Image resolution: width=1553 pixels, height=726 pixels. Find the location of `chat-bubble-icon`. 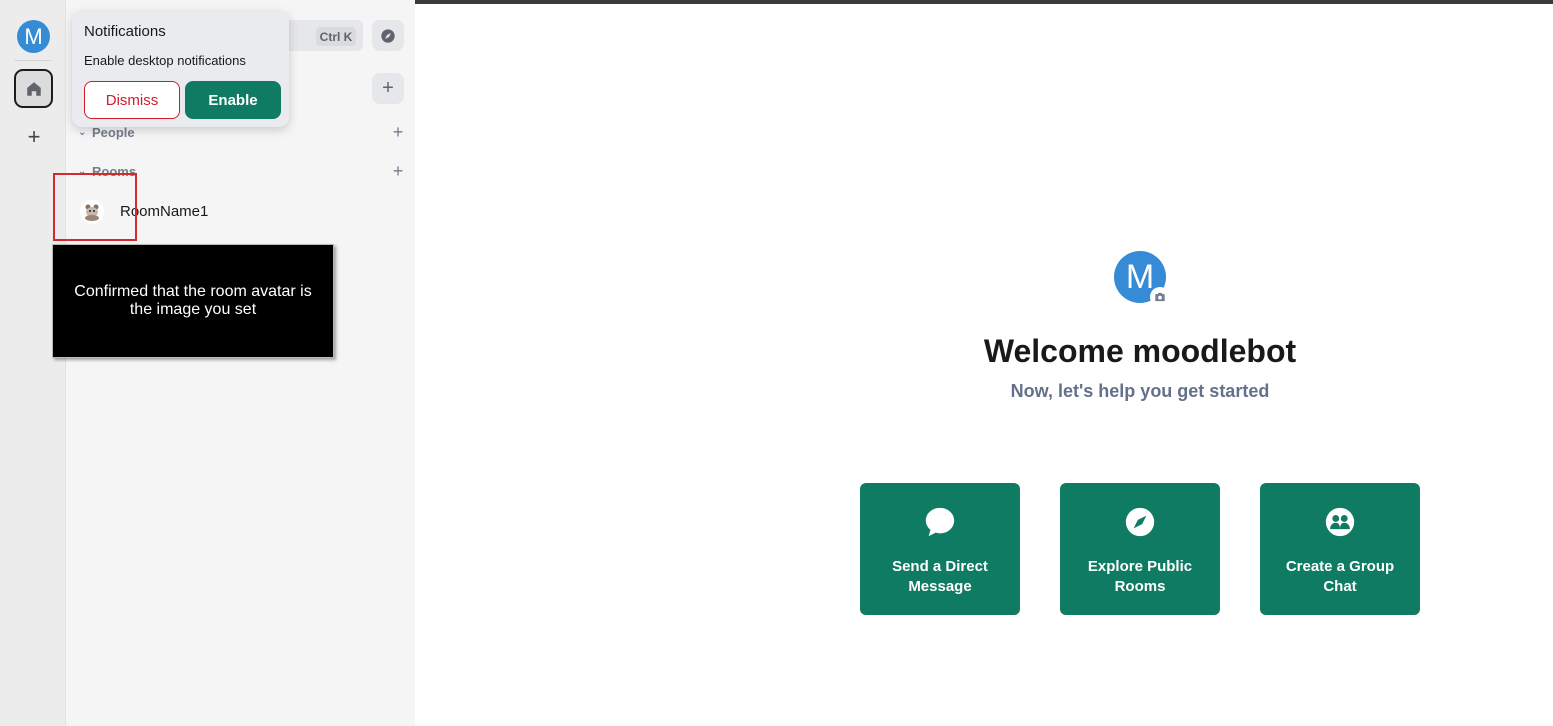

chat-bubble-icon is located at coordinates (940, 522).